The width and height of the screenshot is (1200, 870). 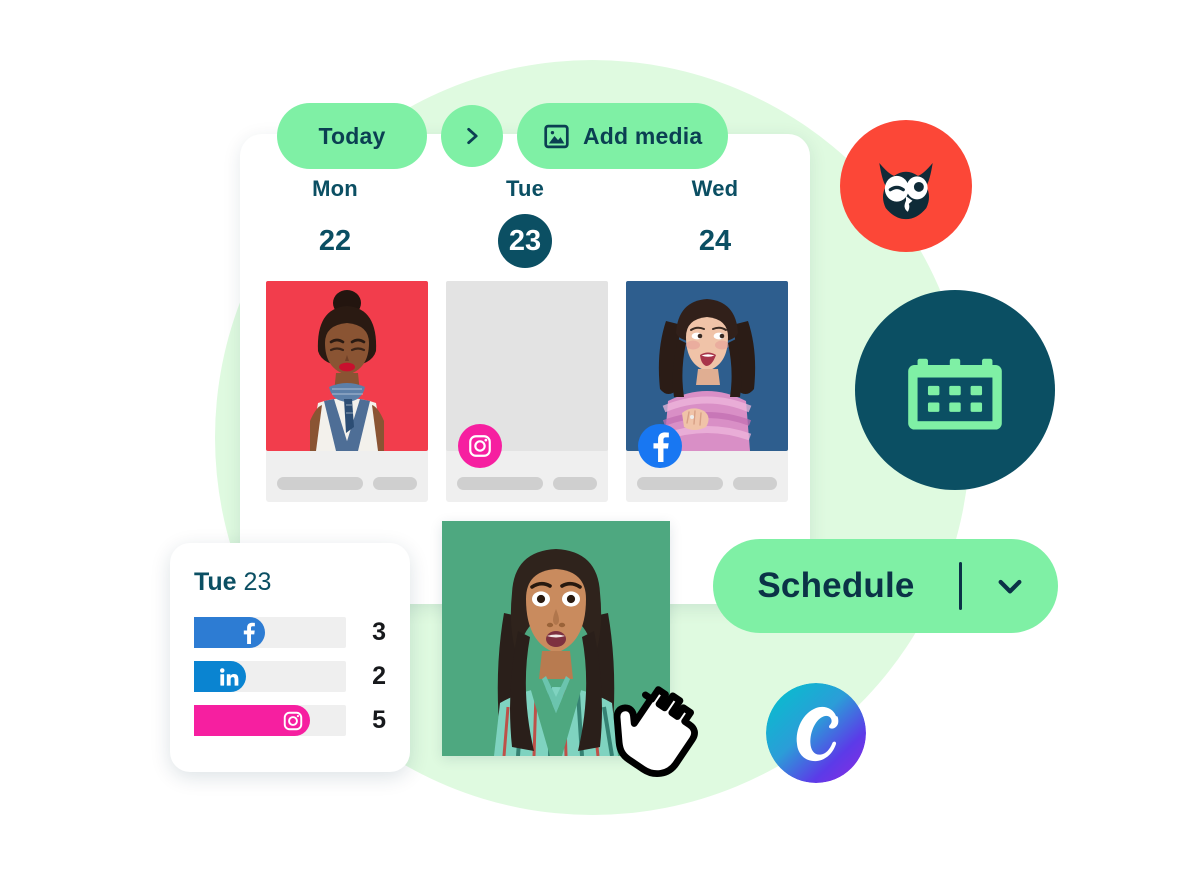 What do you see at coordinates (525, 241) in the screenshot?
I see `day-number-selected: 23` at bounding box center [525, 241].